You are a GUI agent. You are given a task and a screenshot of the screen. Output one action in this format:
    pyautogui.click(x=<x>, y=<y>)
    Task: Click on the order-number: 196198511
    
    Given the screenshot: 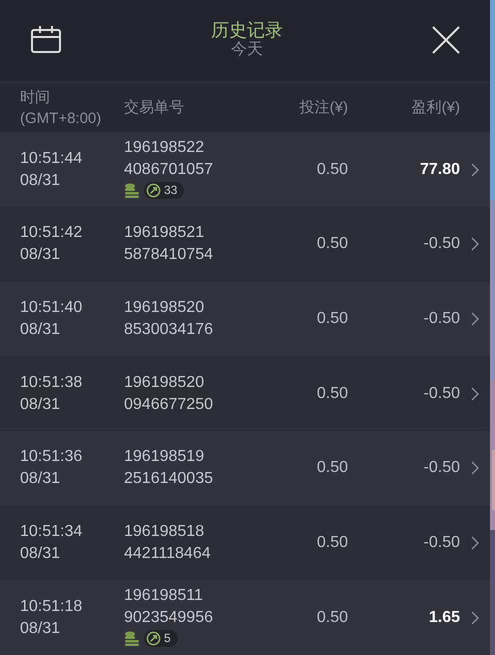 What is the action you would take?
    pyautogui.click(x=164, y=596)
    